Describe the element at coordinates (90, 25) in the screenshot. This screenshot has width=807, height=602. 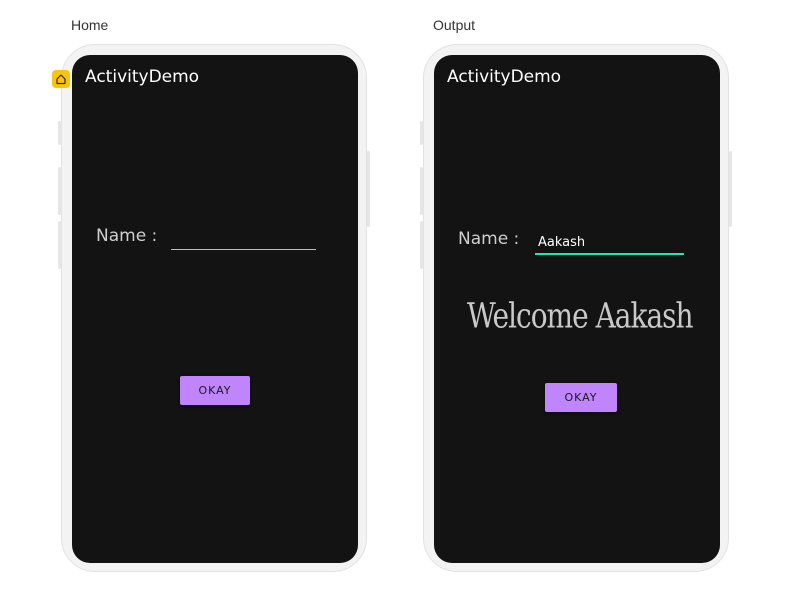
I see `frame-label-home: Home` at that location.